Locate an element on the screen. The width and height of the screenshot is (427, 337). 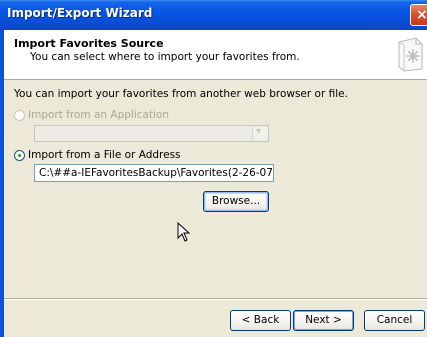
radio-button-checked is located at coordinates (19, 155).